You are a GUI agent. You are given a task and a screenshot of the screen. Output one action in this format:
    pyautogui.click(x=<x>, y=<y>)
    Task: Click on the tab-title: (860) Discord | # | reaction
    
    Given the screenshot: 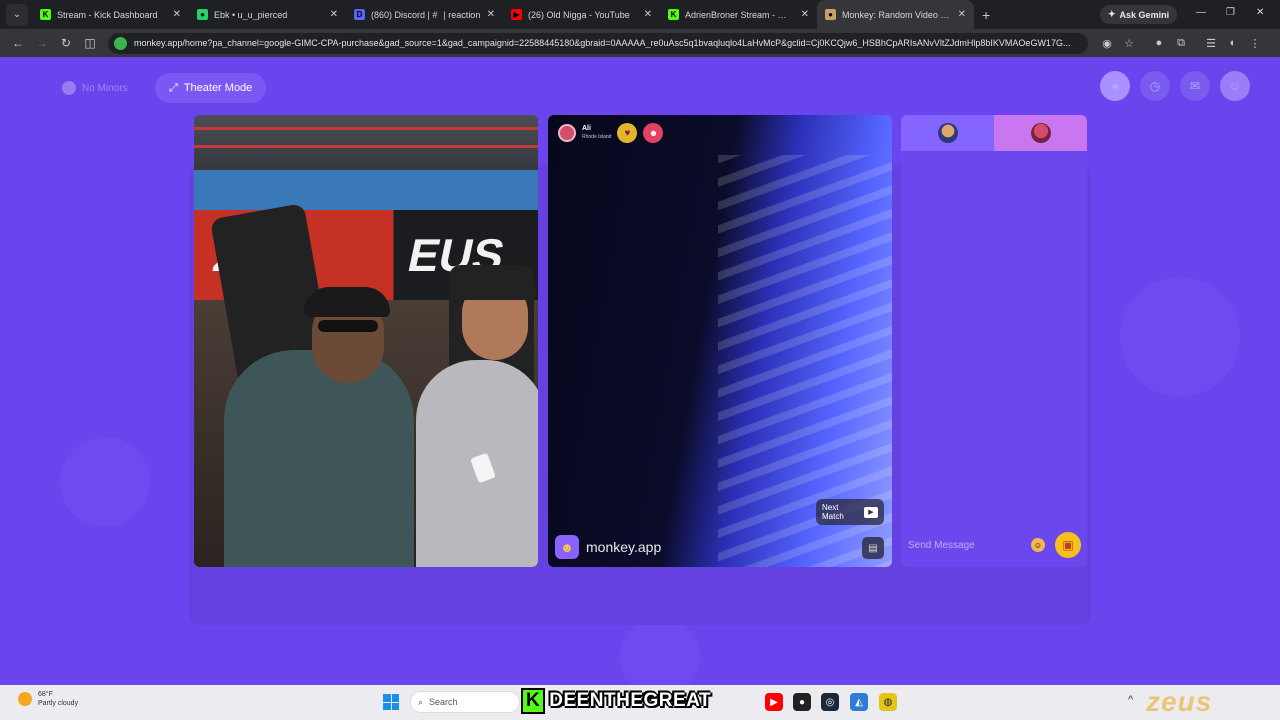 What is the action you would take?
    pyautogui.click(x=426, y=14)
    